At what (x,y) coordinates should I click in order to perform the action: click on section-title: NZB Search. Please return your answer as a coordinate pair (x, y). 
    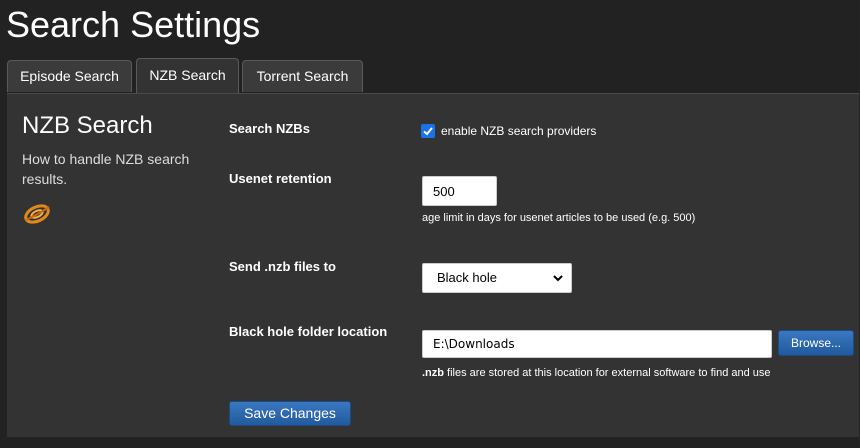
    Looking at the image, I should click on (87, 125).